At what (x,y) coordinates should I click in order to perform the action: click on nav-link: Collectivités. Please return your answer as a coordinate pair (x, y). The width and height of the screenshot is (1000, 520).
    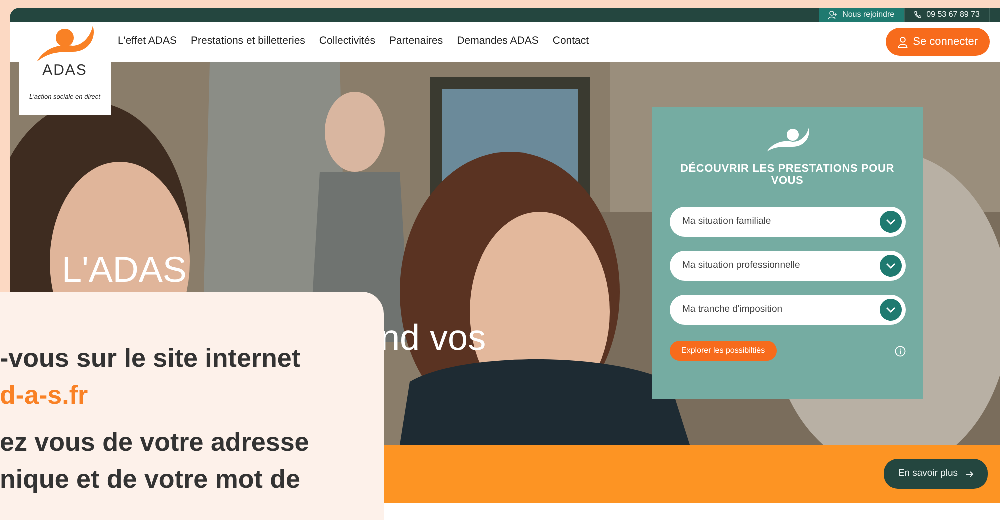
    Looking at the image, I should click on (347, 42).